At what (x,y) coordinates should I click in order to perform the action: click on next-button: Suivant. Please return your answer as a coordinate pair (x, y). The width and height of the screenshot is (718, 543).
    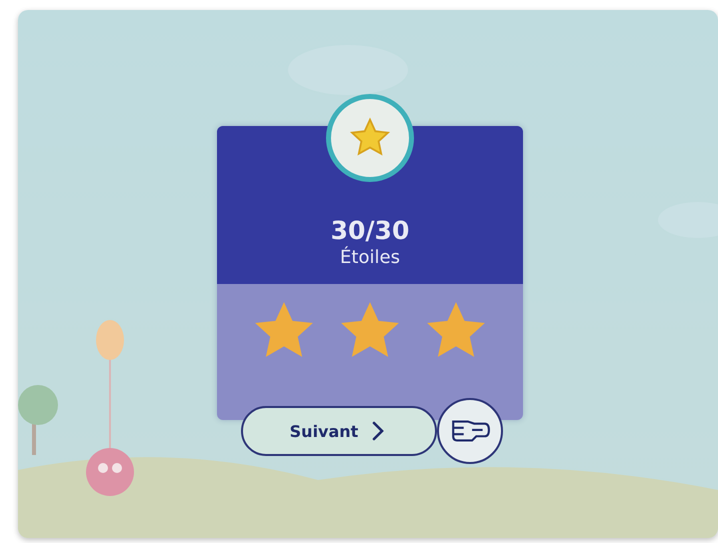
    Looking at the image, I should click on (339, 431).